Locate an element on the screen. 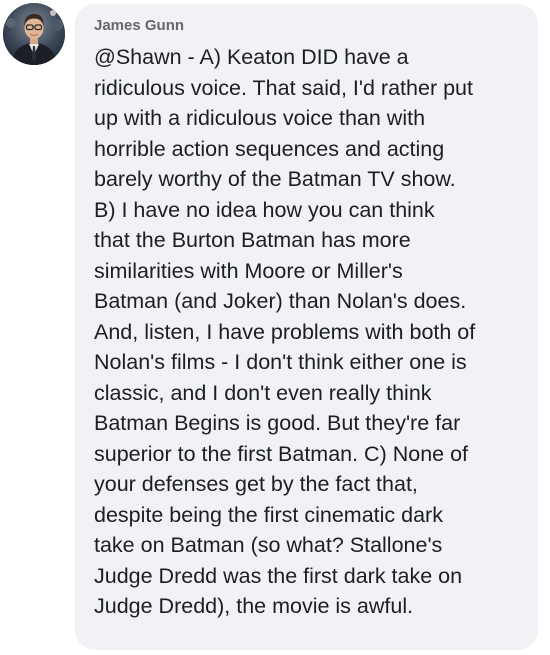 The width and height of the screenshot is (550, 655). profile-photo-icon is located at coordinates (34, 34).